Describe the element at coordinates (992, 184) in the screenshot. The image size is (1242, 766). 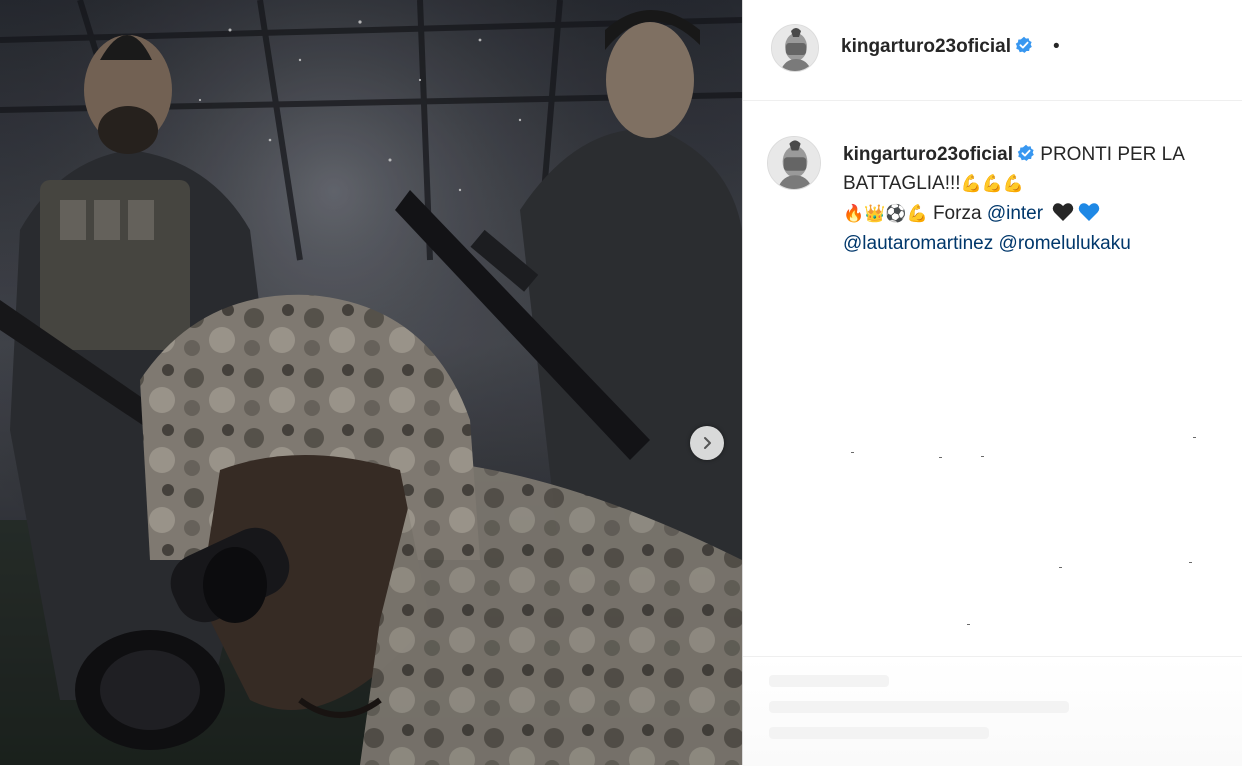
I see `flexed-biceps-emojis: 💪💪💪` at that location.